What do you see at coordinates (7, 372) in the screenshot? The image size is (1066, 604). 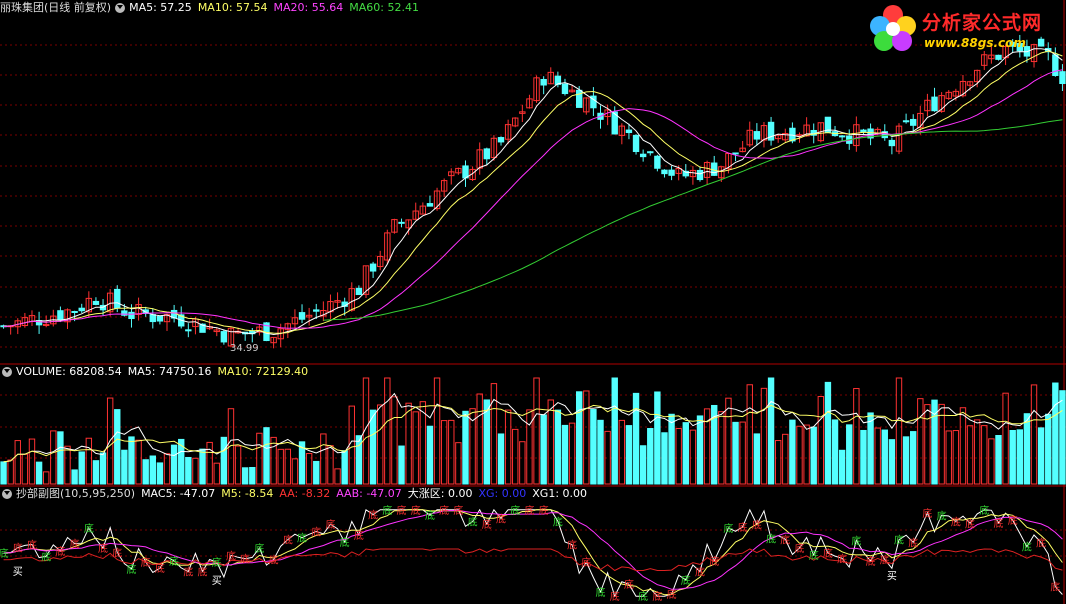 I see `dropdown-circle-icon` at bounding box center [7, 372].